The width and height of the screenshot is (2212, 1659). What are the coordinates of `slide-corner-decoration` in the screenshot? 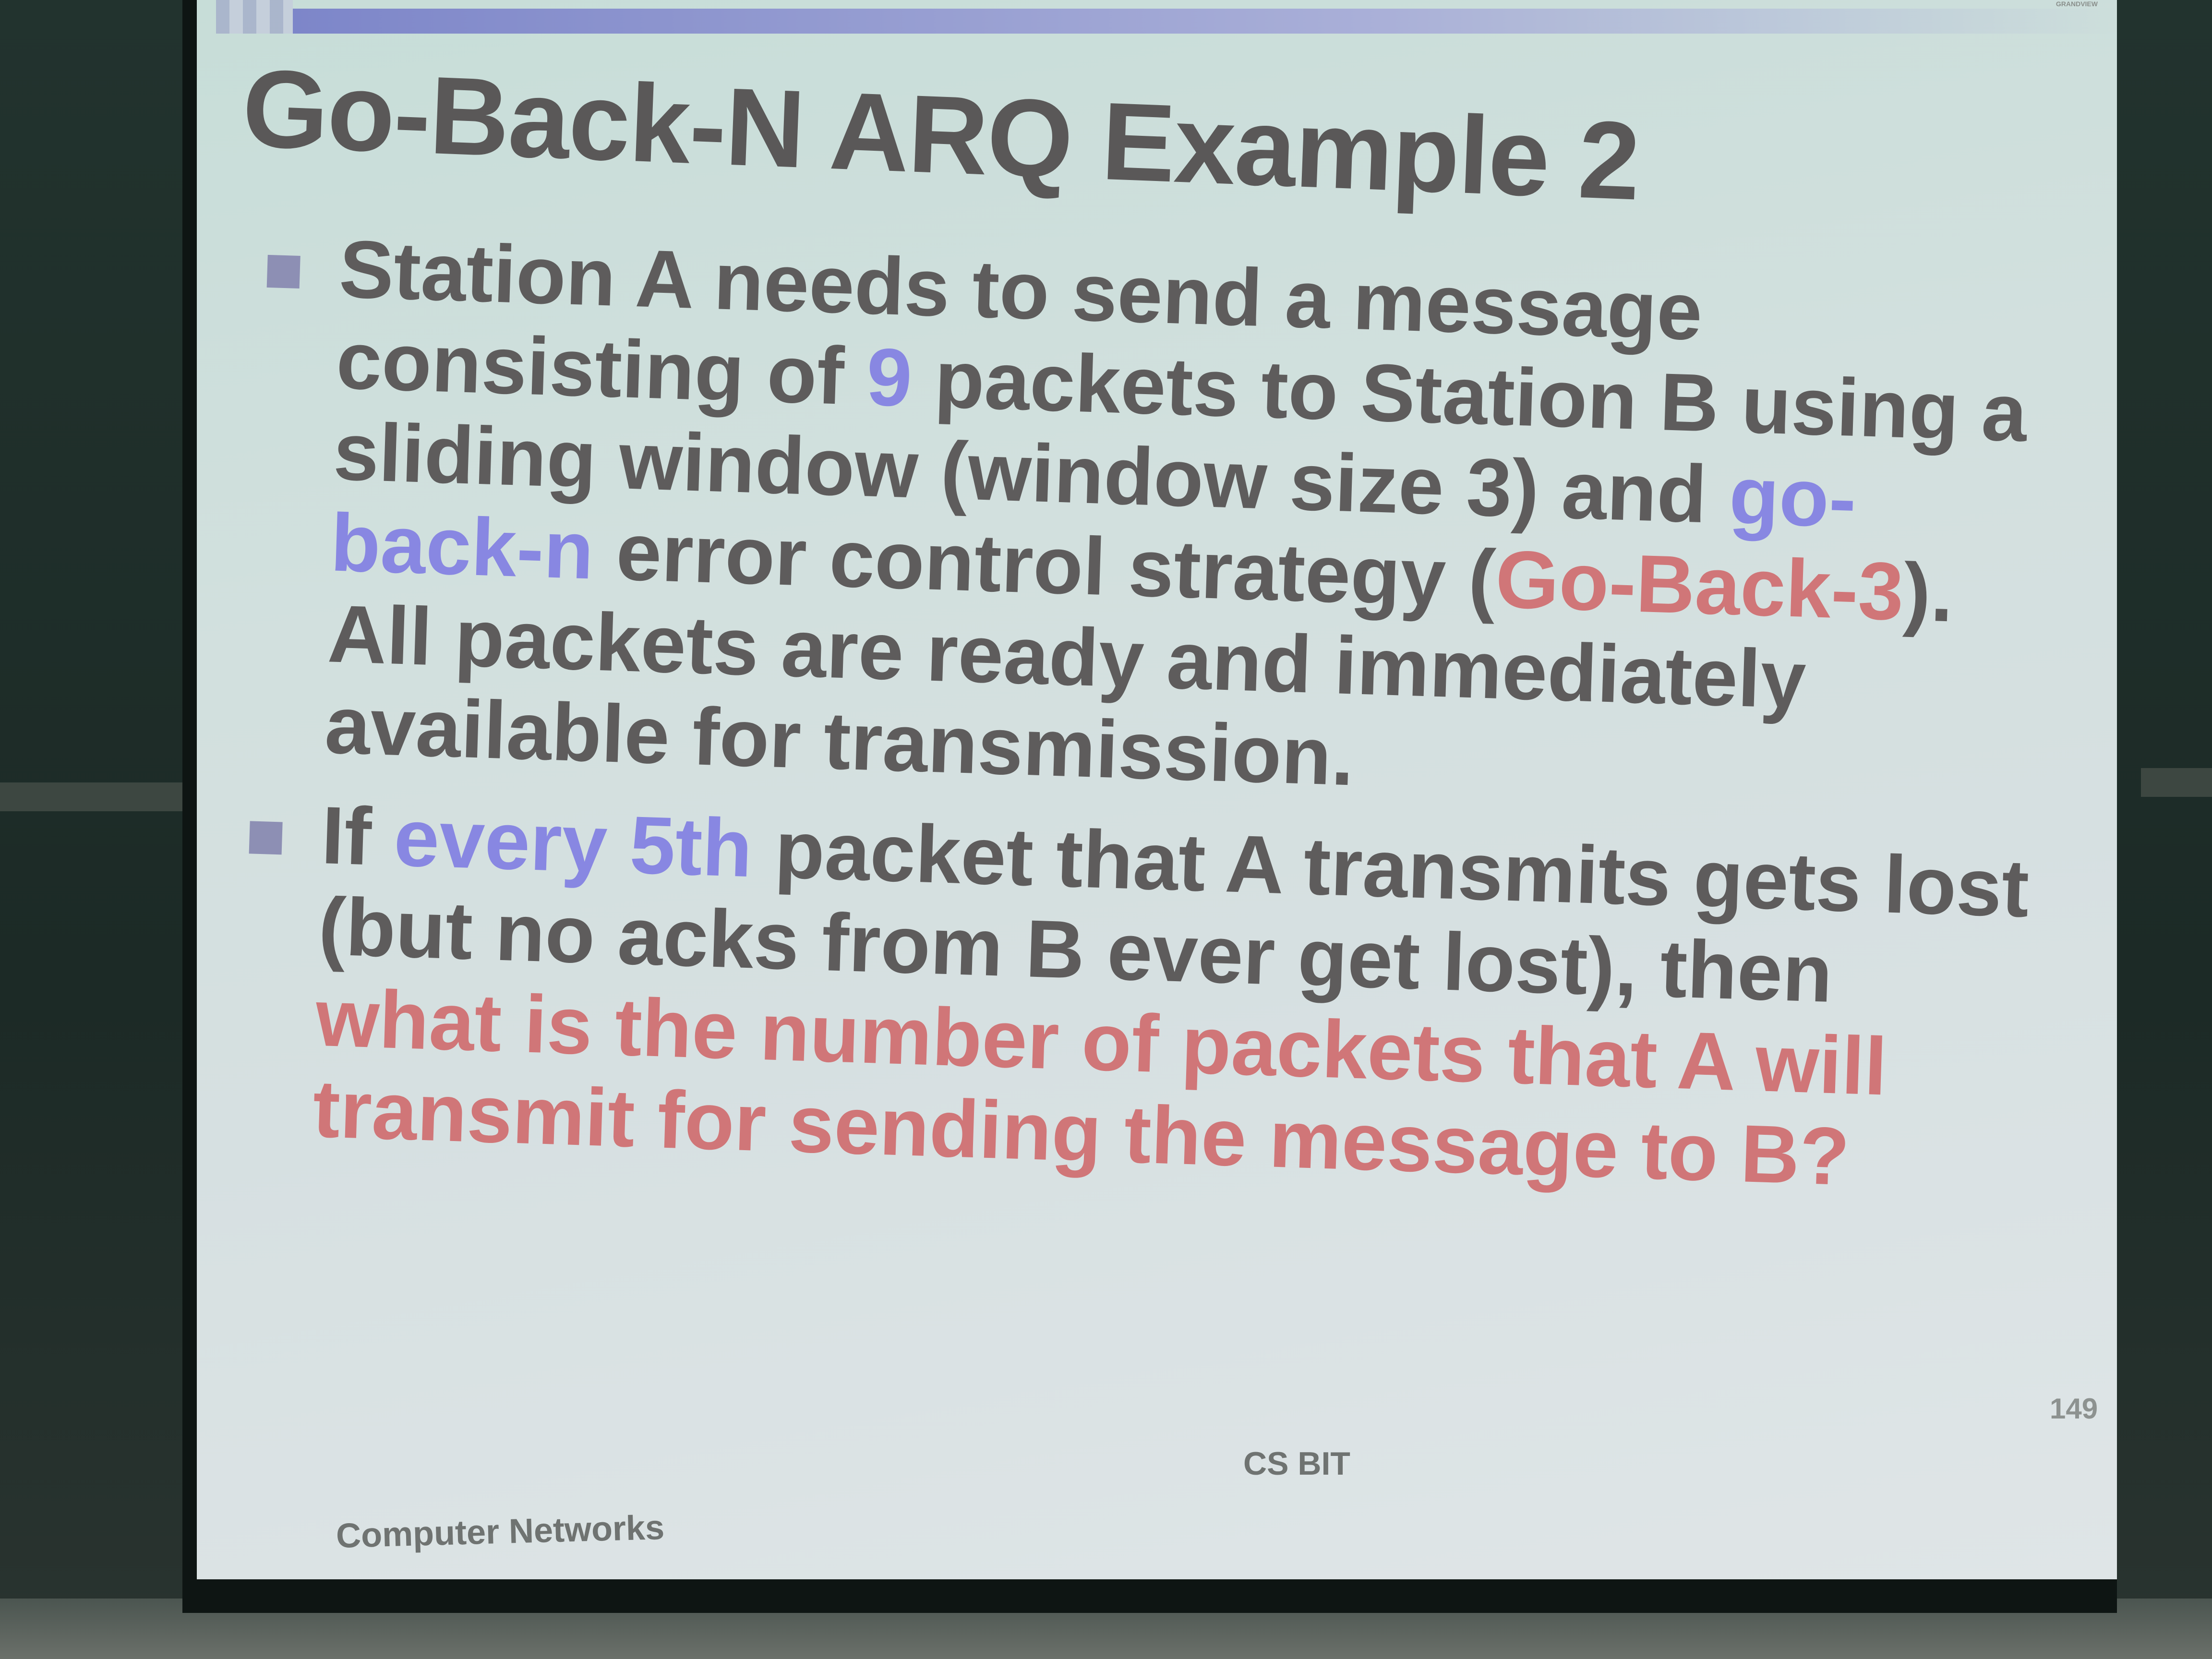 It's located at (254, 17).